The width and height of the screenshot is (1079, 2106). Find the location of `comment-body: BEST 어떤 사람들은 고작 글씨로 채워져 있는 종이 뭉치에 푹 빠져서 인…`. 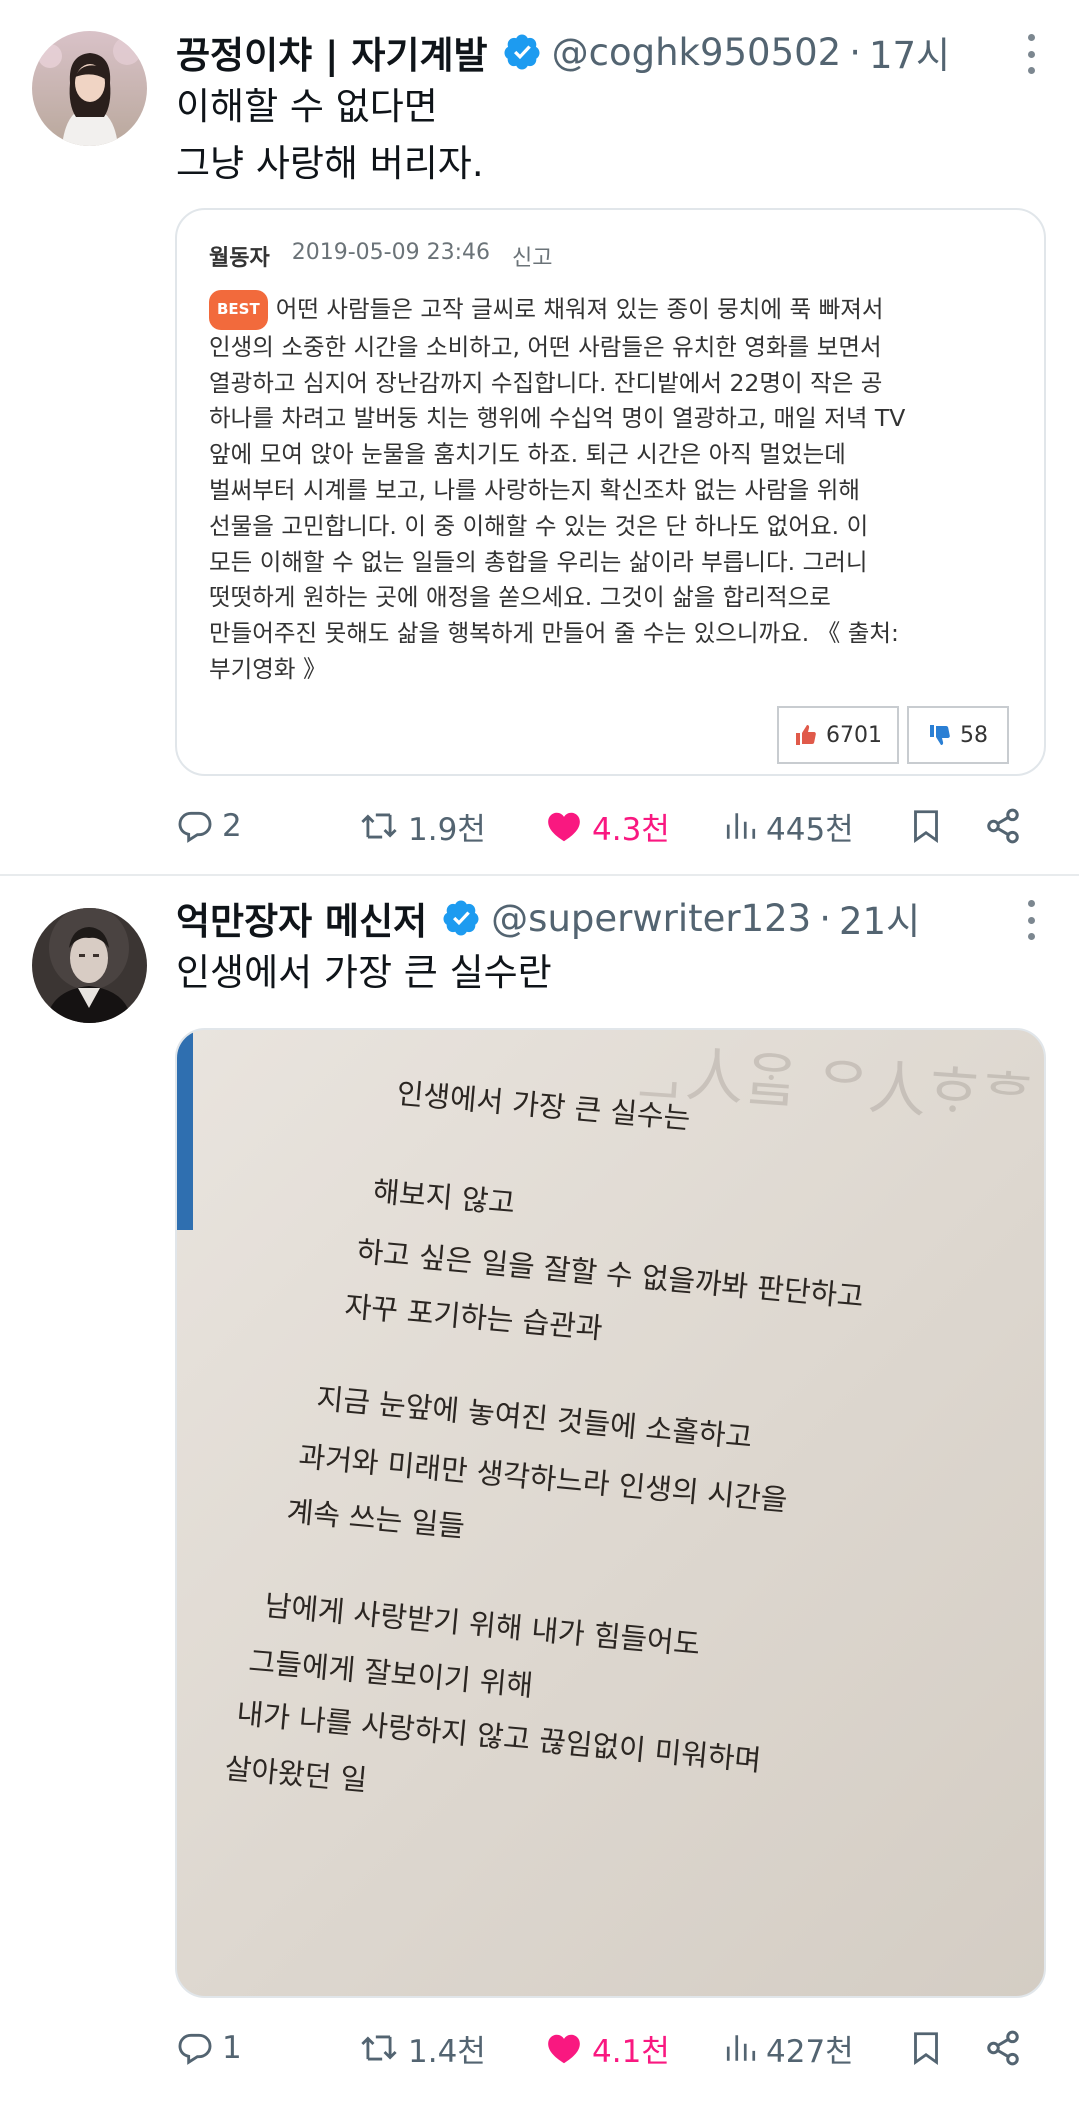

comment-body: BEST 어떤 사람들은 고작 글씨로 채워져 있는 종이 뭉치에 푹 빠져서 인… is located at coordinates (599, 489).